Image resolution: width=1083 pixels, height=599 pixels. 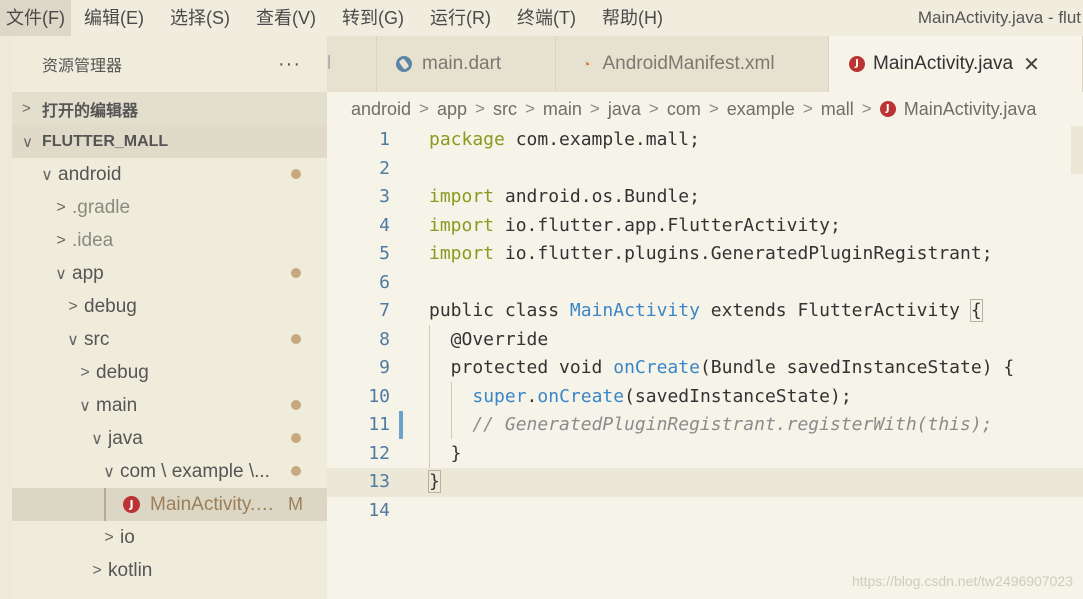 I want to click on tree-item-debug: > debug, so click(x=169, y=306).